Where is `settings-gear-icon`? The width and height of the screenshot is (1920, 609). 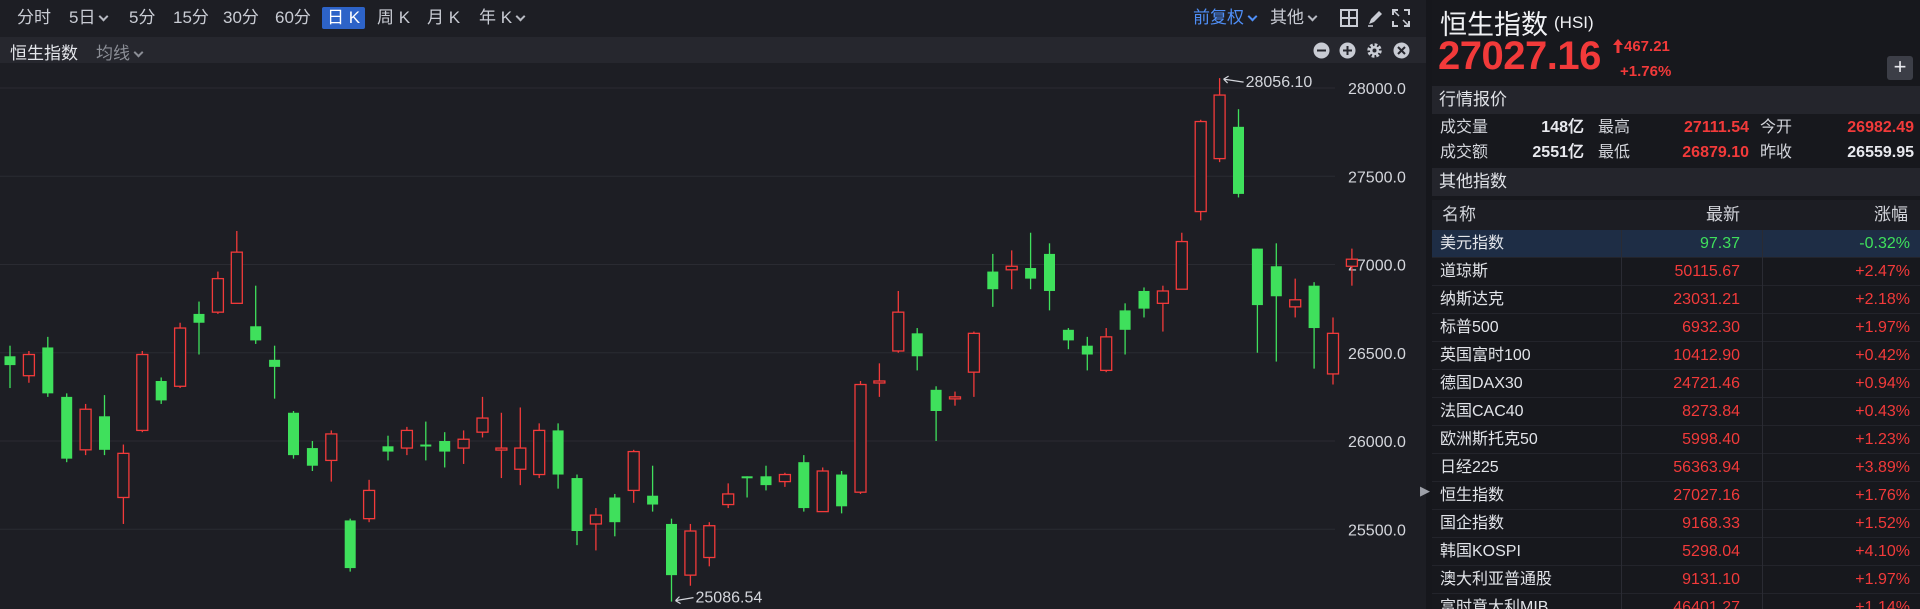
settings-gear-icon is located at coordinates (1374, 50).